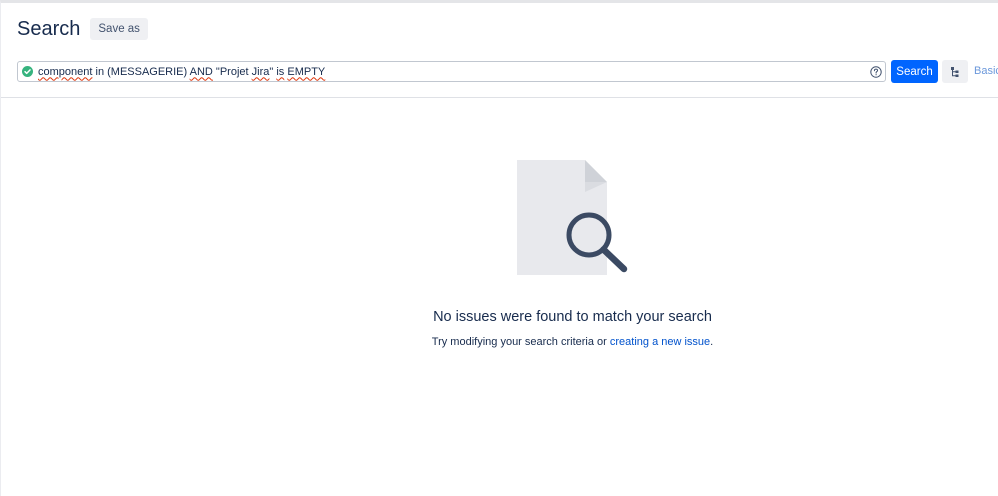  What do you see at coordinates (876, 72) in the screenshot?
I see `help-circle-icon` at bounding box center [876, 72].